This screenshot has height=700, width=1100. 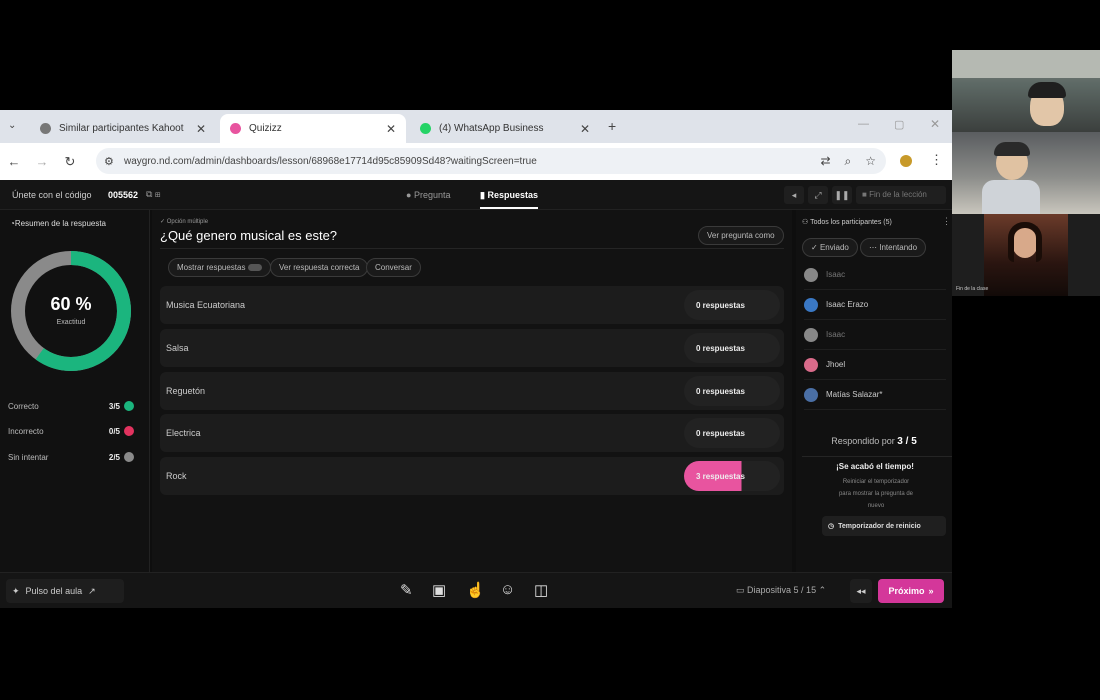 What do you see at coordinates (612, 126) in the screenshot?
I see `new-tab-icon: +` at bounding box center [612, 126].